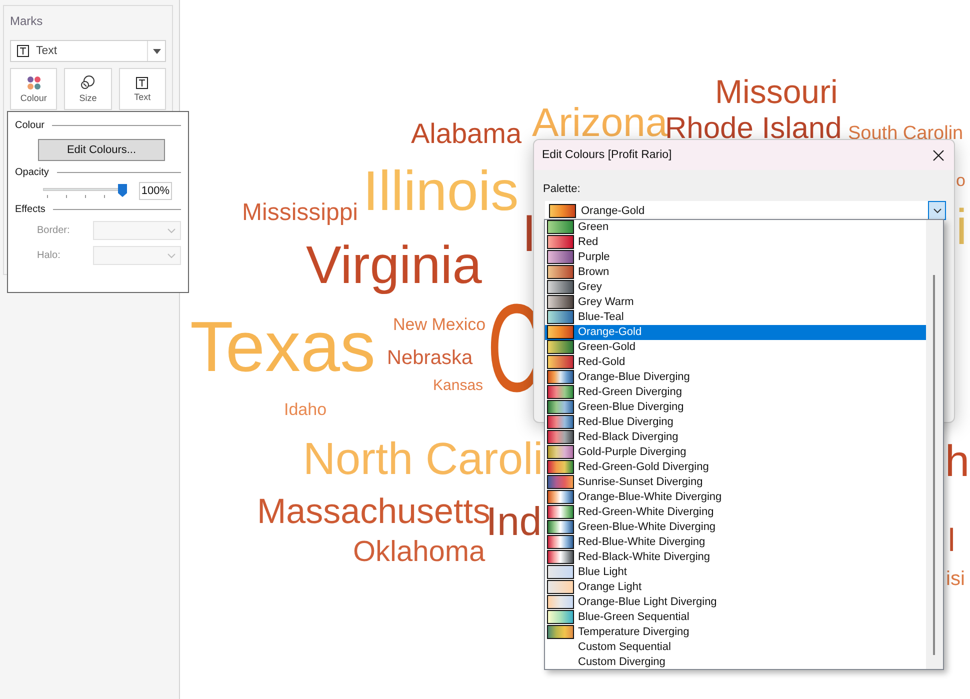 Image resolution: width=970 pixels, height=699 pixels. Describe the element at coordinates (142, 89) in the screenshot. I see `text-mark-button: Text` at that location.